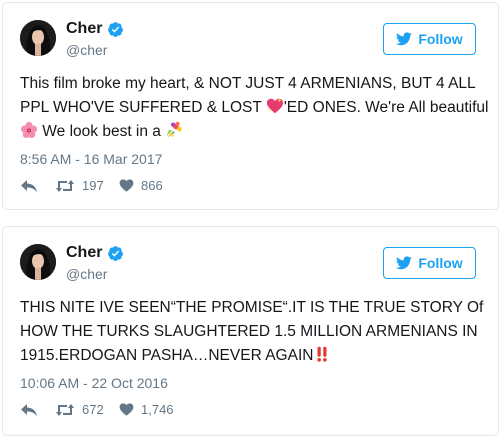  I want to click on retweet-button: 197, so click(87, 185).